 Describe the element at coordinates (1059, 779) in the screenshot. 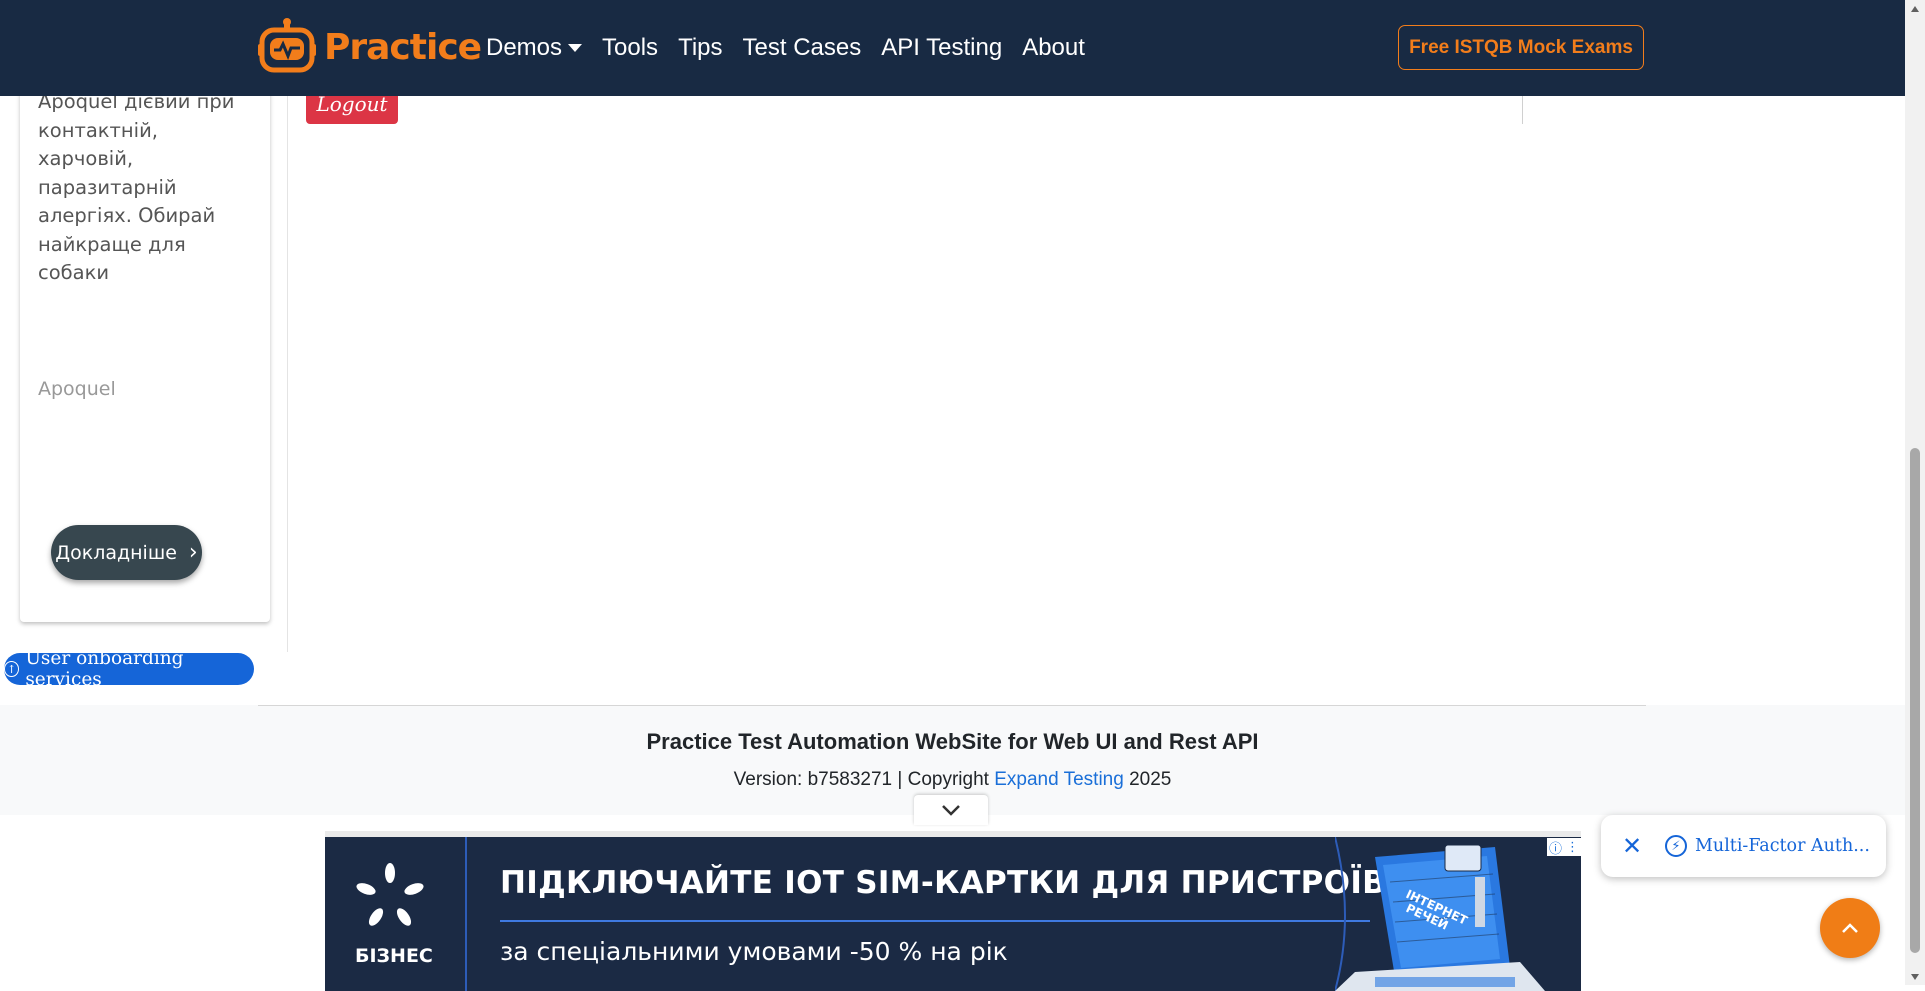

I see `expand-testing-link: Expand Testing` at that location.